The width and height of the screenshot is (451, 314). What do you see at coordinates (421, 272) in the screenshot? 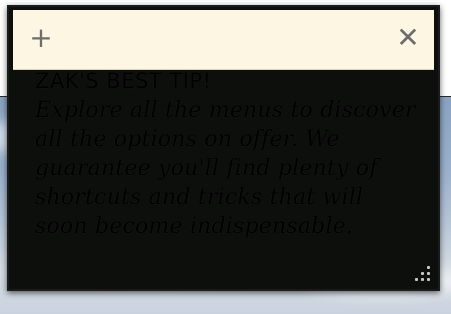
I see `resize-grip-icon` at bounding box center [421, 272].